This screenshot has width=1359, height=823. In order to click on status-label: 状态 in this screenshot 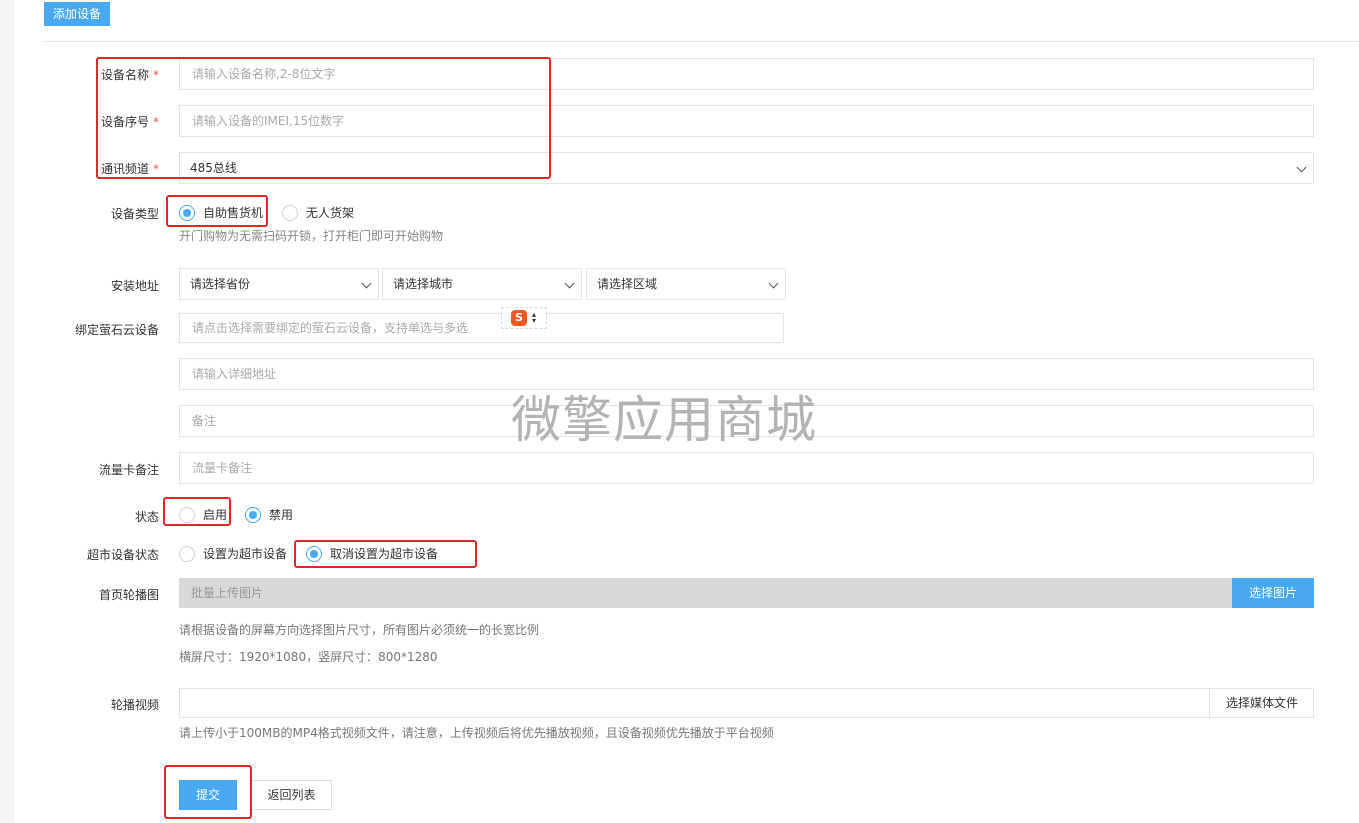, I will do `click(146, 517)`.